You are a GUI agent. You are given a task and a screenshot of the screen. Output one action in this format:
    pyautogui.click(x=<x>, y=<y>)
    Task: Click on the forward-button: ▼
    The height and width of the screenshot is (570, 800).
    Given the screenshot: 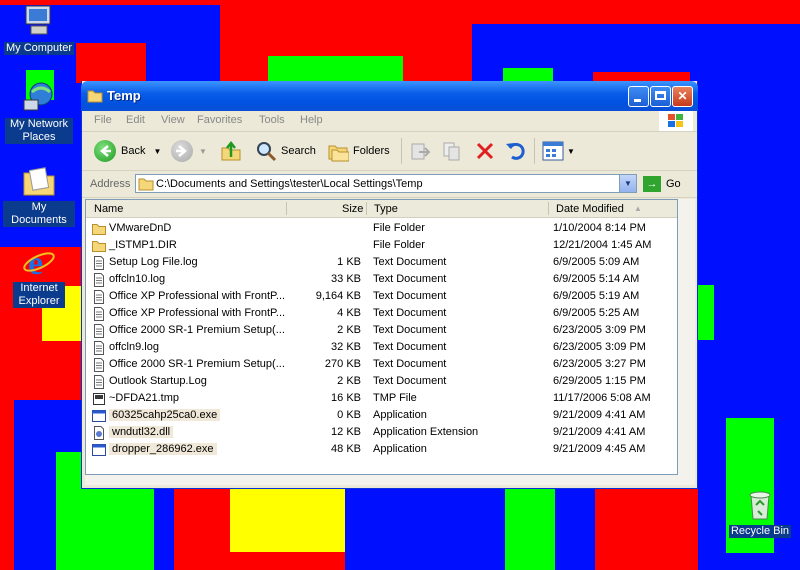 What is the action you would take?
    pyautogui.click(x=189, y=151)
    